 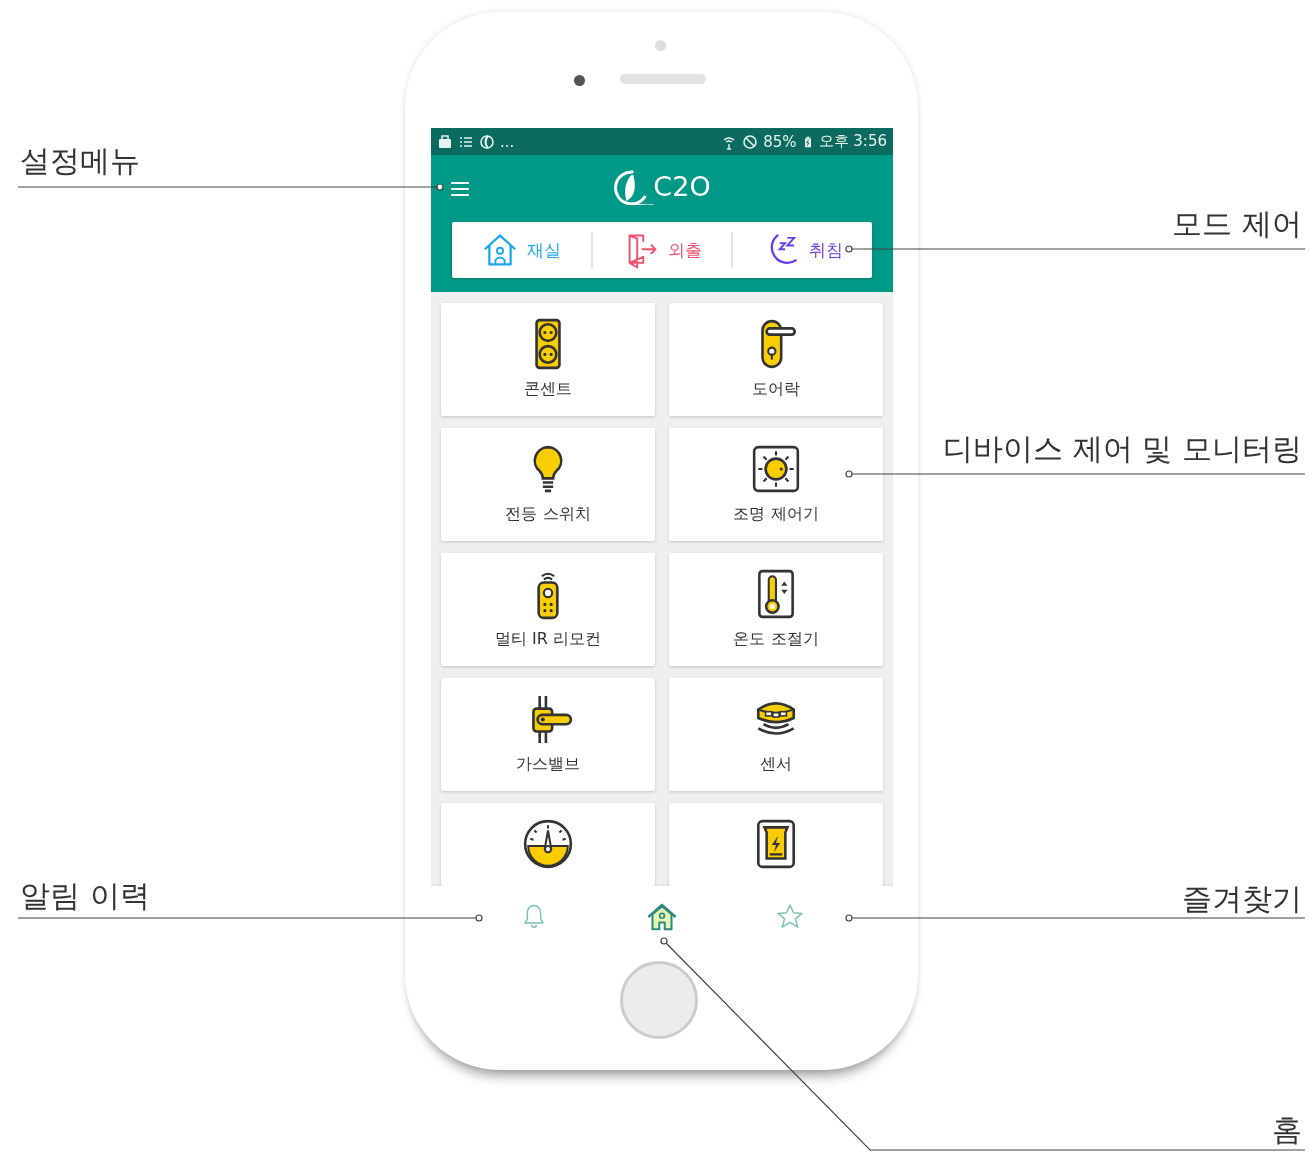 What do you see at coordinates (776, 734) in the screenshot?
I see `device-card: 센서` at bounding box center [776, 734].